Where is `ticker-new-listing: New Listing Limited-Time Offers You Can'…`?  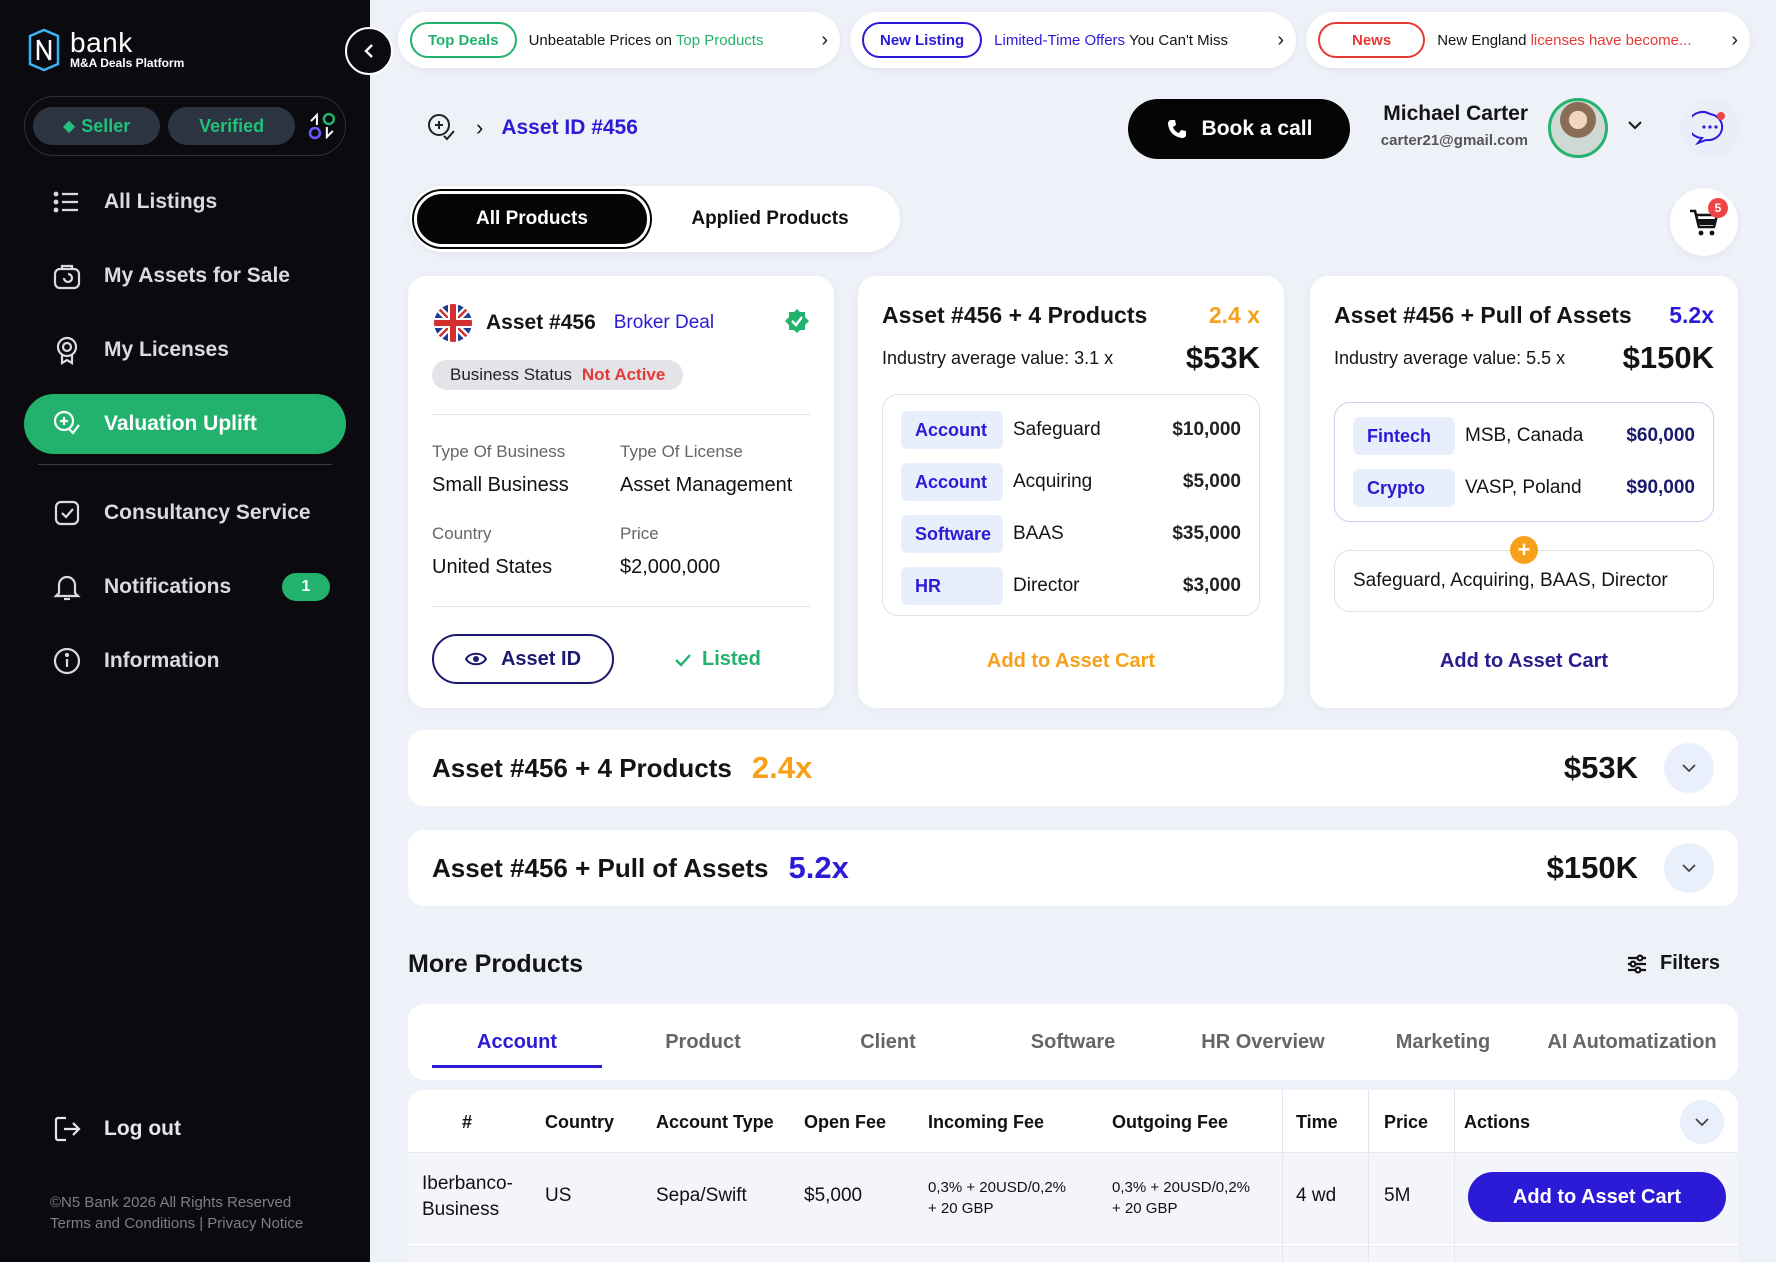 ticker-new-listing: New Listing Limited-Time Offers You Can'… is located at coordinates (1073, 40).